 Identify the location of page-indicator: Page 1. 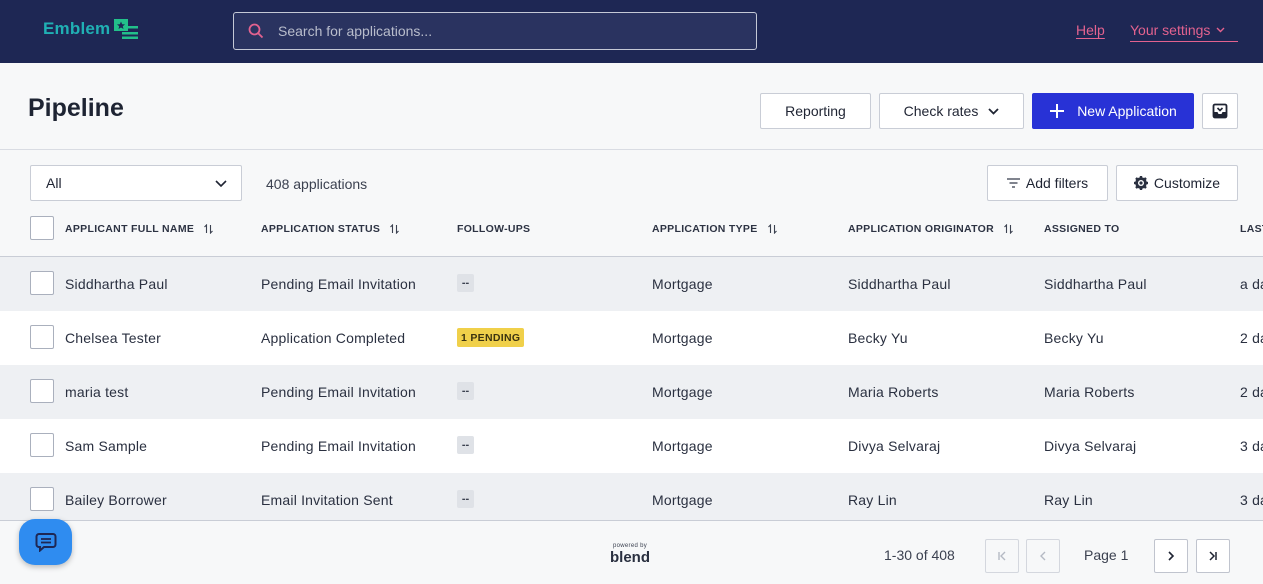
(1106, 555).